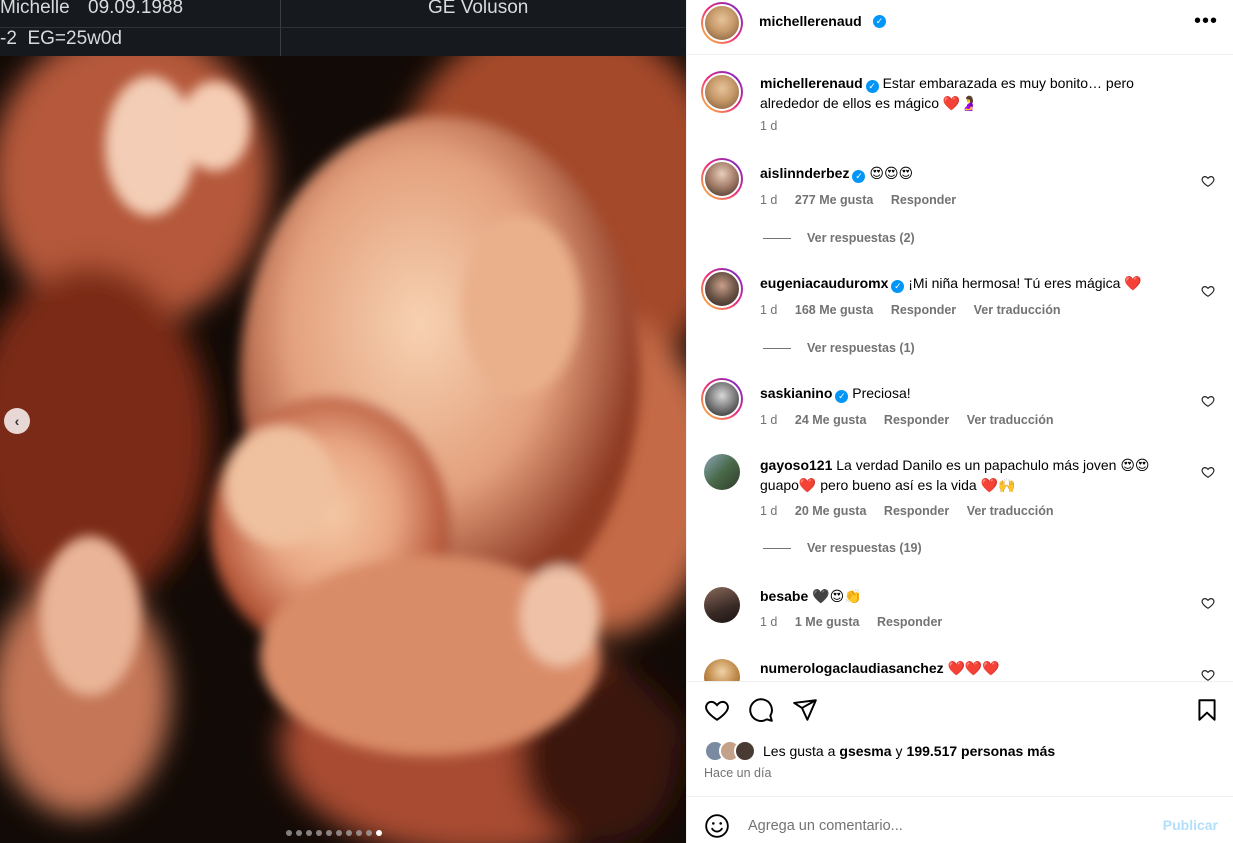 This screenshot has width=1233, height=843. Describe the element at coordinates (1206, 21) in the screenshot. I see `more-options-icon: •••` at that location.